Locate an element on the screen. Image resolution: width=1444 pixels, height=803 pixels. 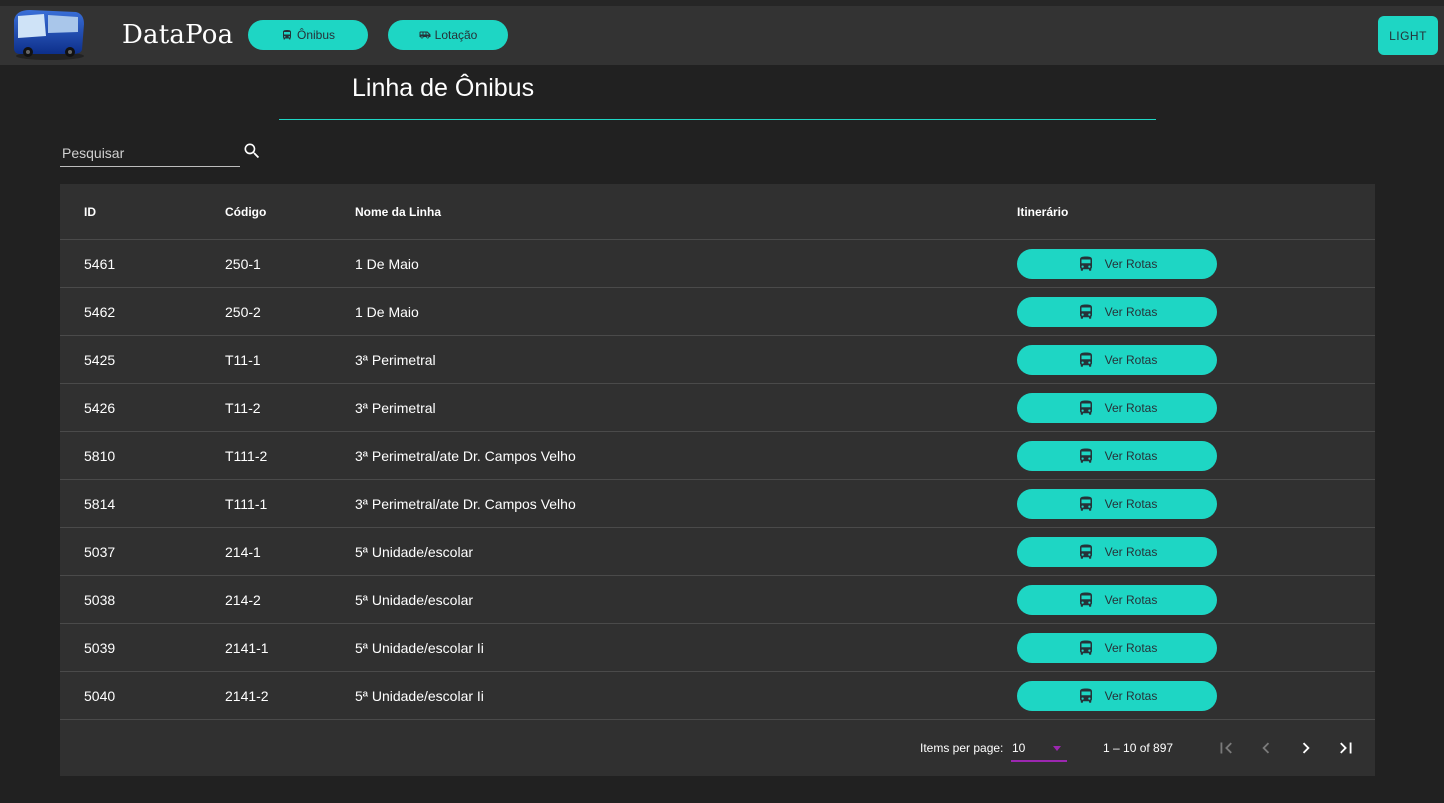
table-row: 5040 2141-2 5ª Unidade/escolar Ii Ver Rotas is located at coordinates (717, 695).